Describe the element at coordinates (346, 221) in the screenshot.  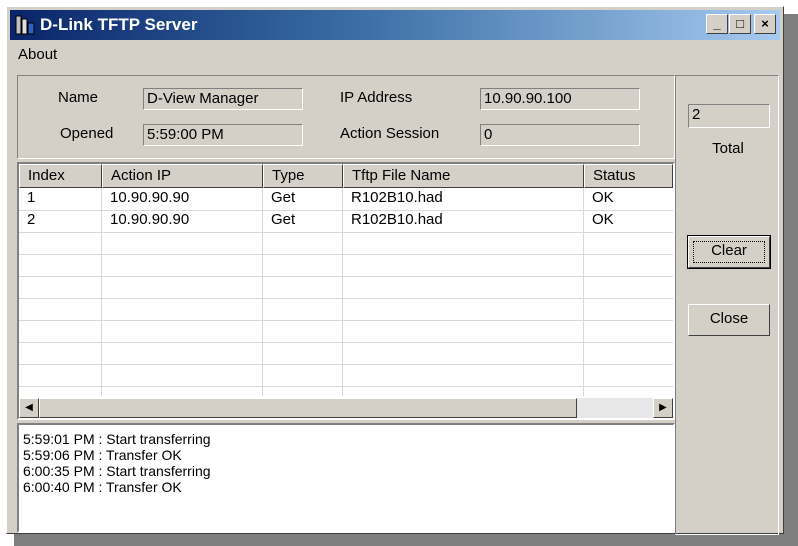
I see `table-row: 2 10.90.90.90 Get R102B10.had OK` at that location.